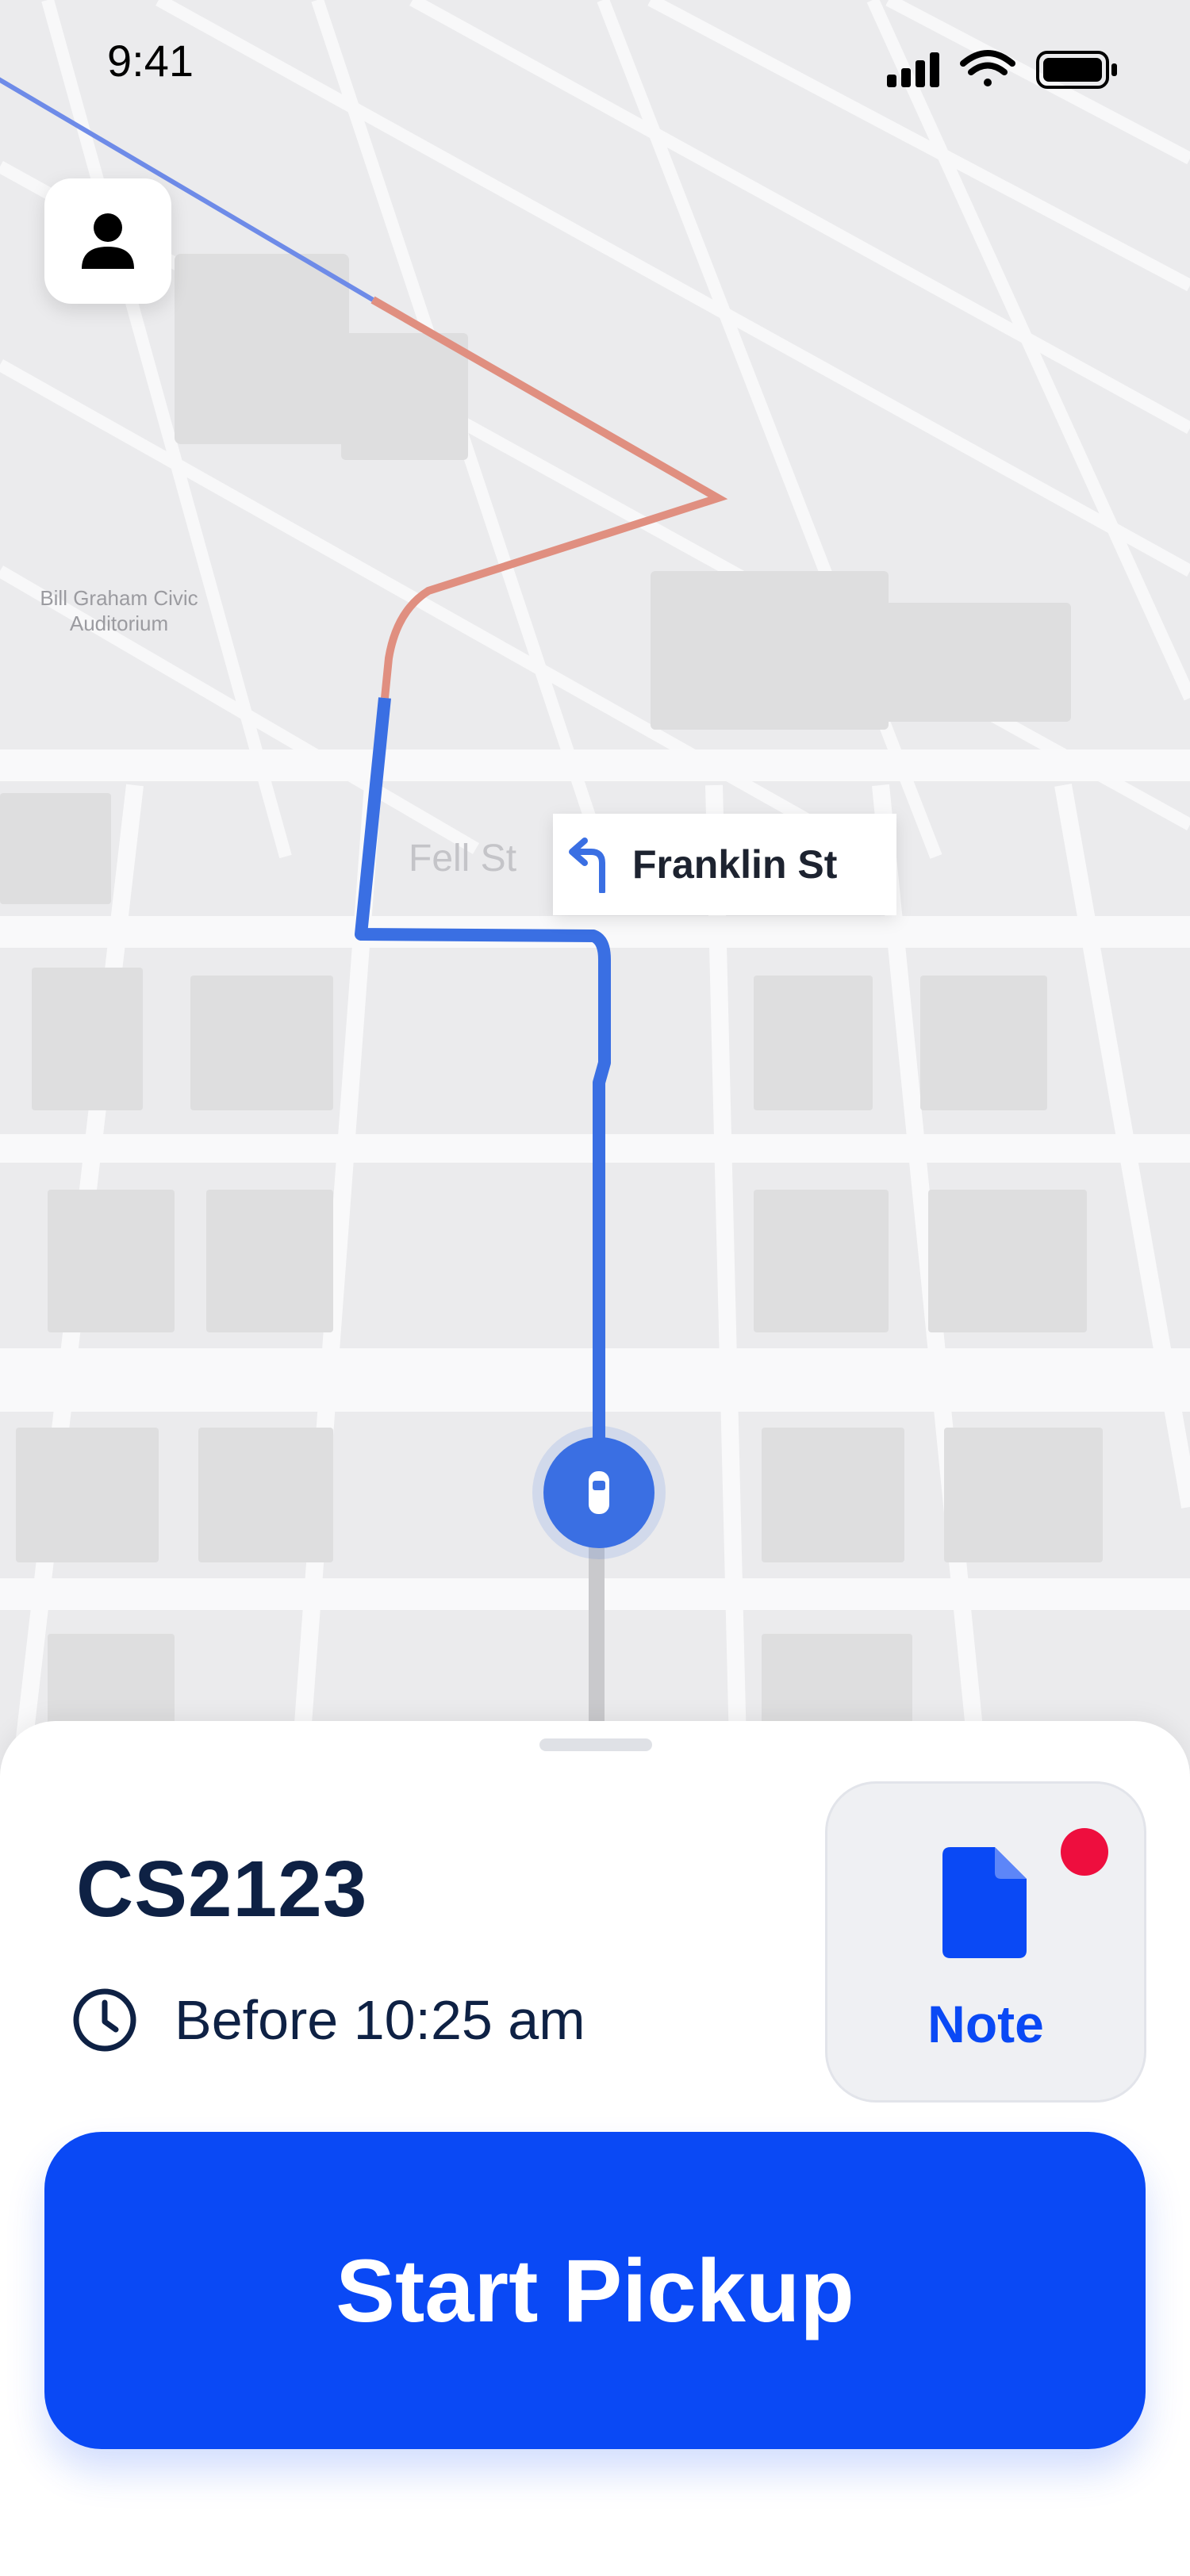 Image resolution: width=1190 pixels, height=2576 pixels. Describe the element at coordinates (595, 1744) in the screenshot. I see `sheet-grabber` at that location.